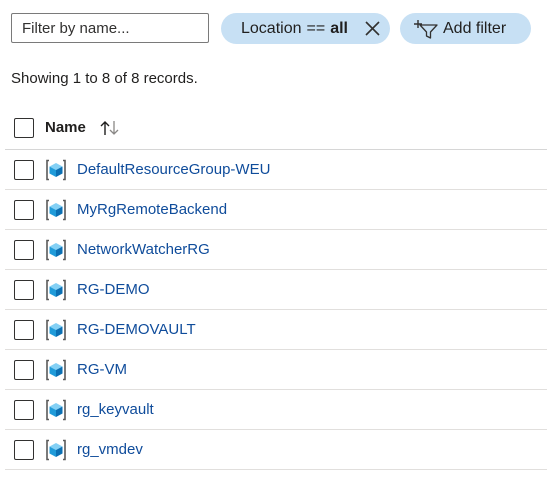  Describe the element at coordinates (152, 209) in the screenshot. I see `resource-group-link: MyRgRemoteBackend` at that location.